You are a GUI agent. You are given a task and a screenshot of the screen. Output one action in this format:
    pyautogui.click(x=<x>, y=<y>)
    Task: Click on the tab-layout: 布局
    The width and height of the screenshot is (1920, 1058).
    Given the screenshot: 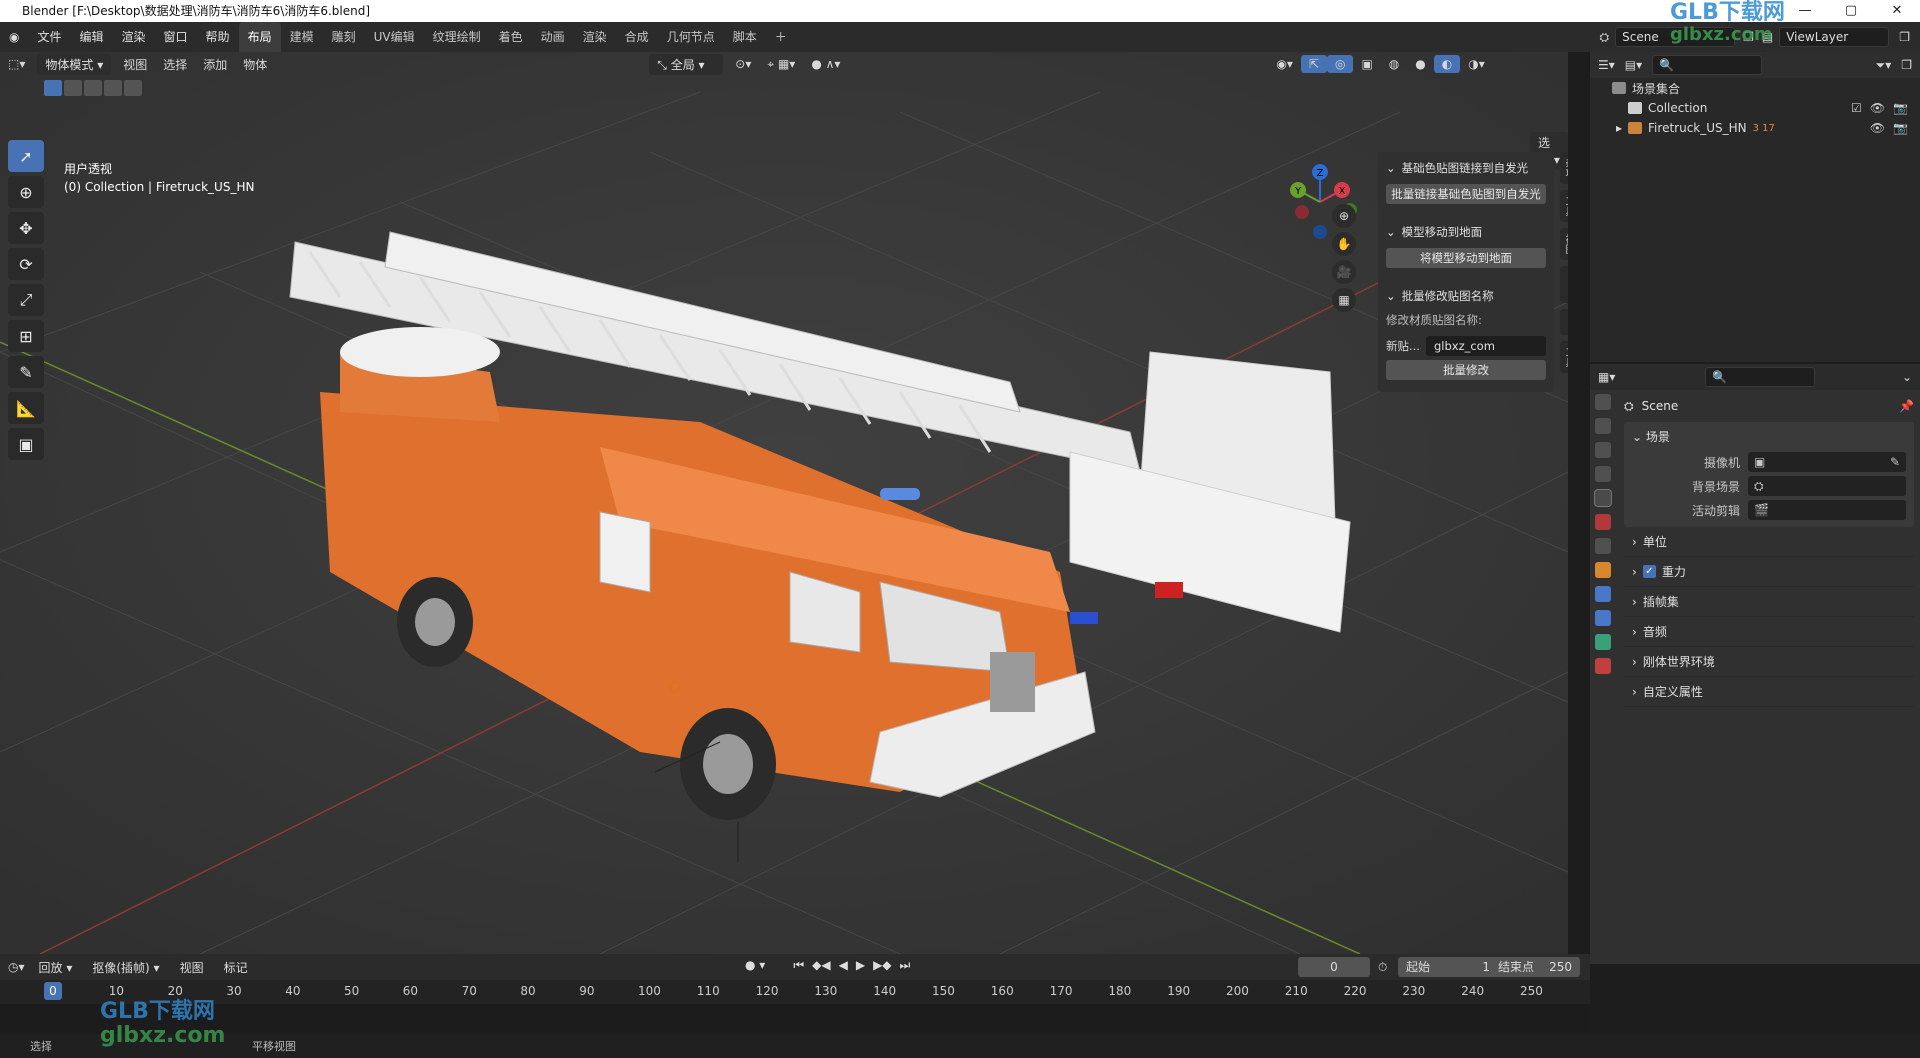 What is the action you would take?
    pyautogui.click(x=259, y=37)
    